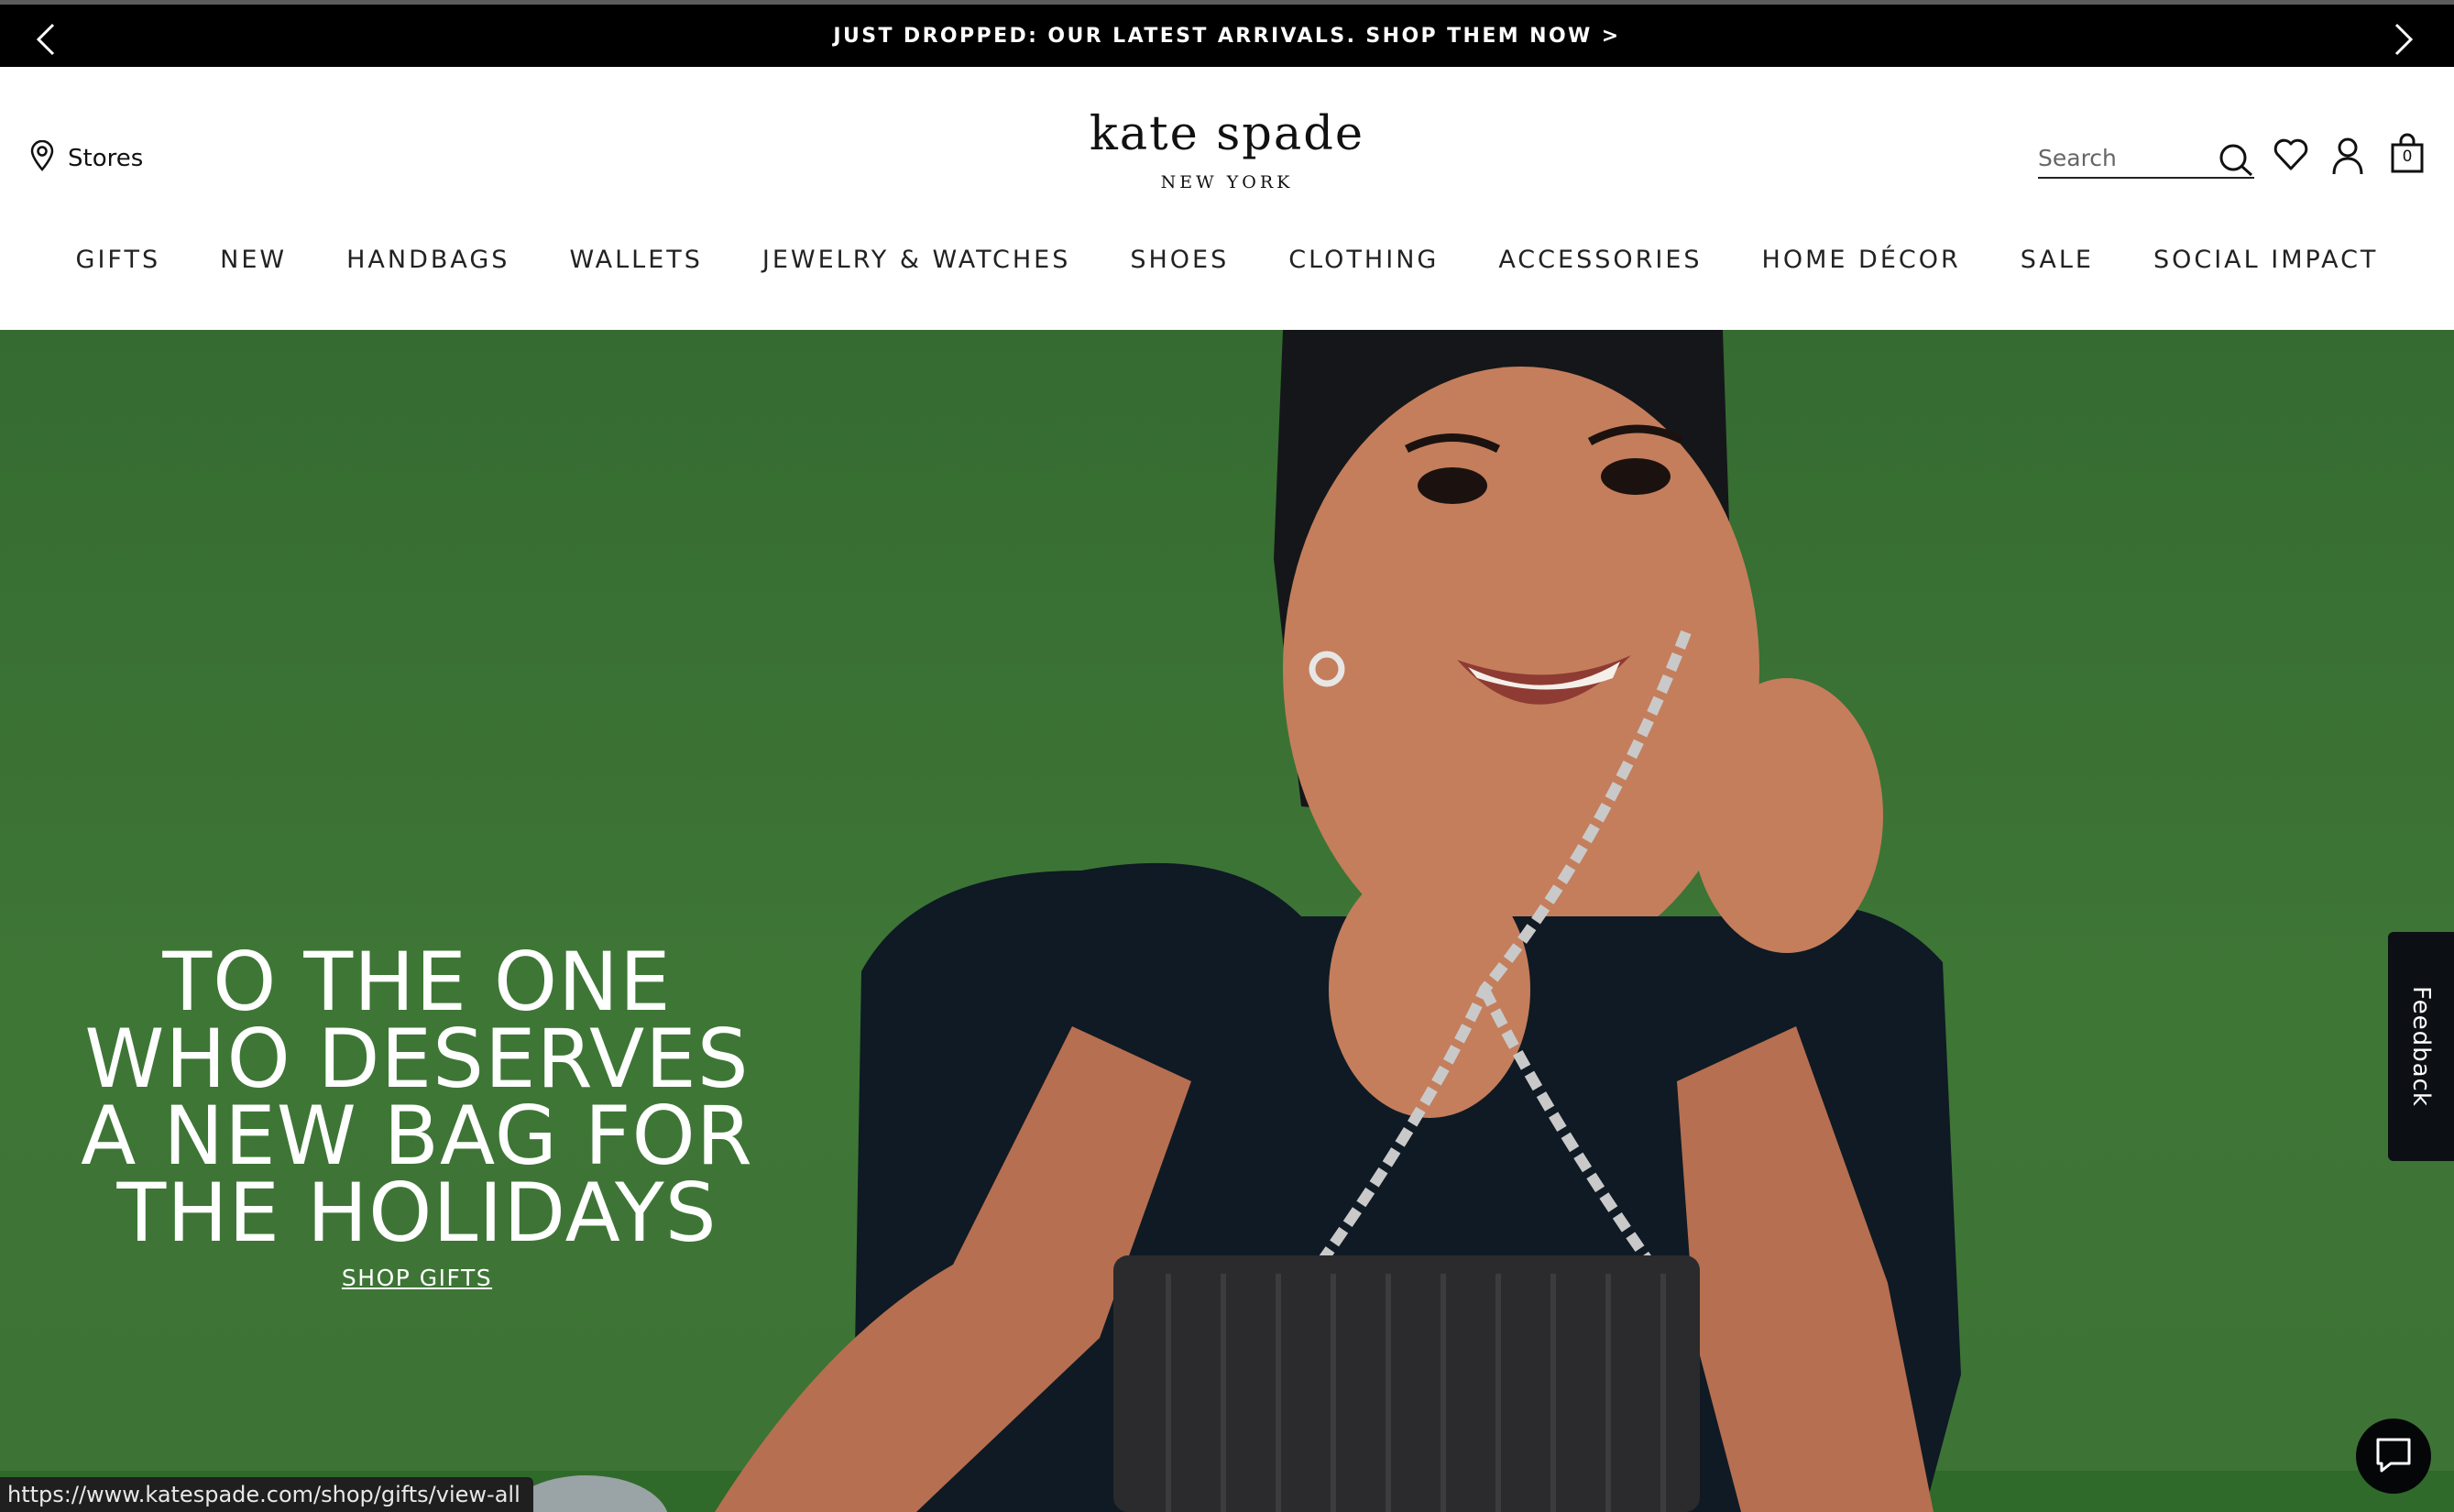 The width and height of the screenshot is (2454, 1512). What do you see at coordinates (1861, 264) in the screenshot?
I see `nav-item-home-decor: HOME DÉCOR` at bounding box center [1861, 264].